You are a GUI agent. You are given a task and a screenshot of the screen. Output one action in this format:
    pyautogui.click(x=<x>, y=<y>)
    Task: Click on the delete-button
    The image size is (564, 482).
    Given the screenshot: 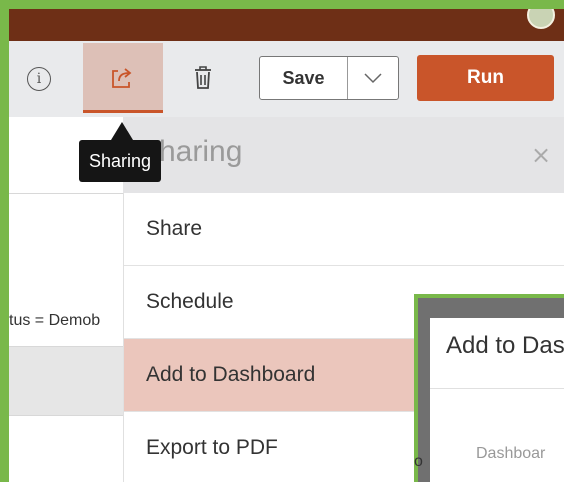 What is the action you would take?
    pyautogui.click(x=203, y=80)
    